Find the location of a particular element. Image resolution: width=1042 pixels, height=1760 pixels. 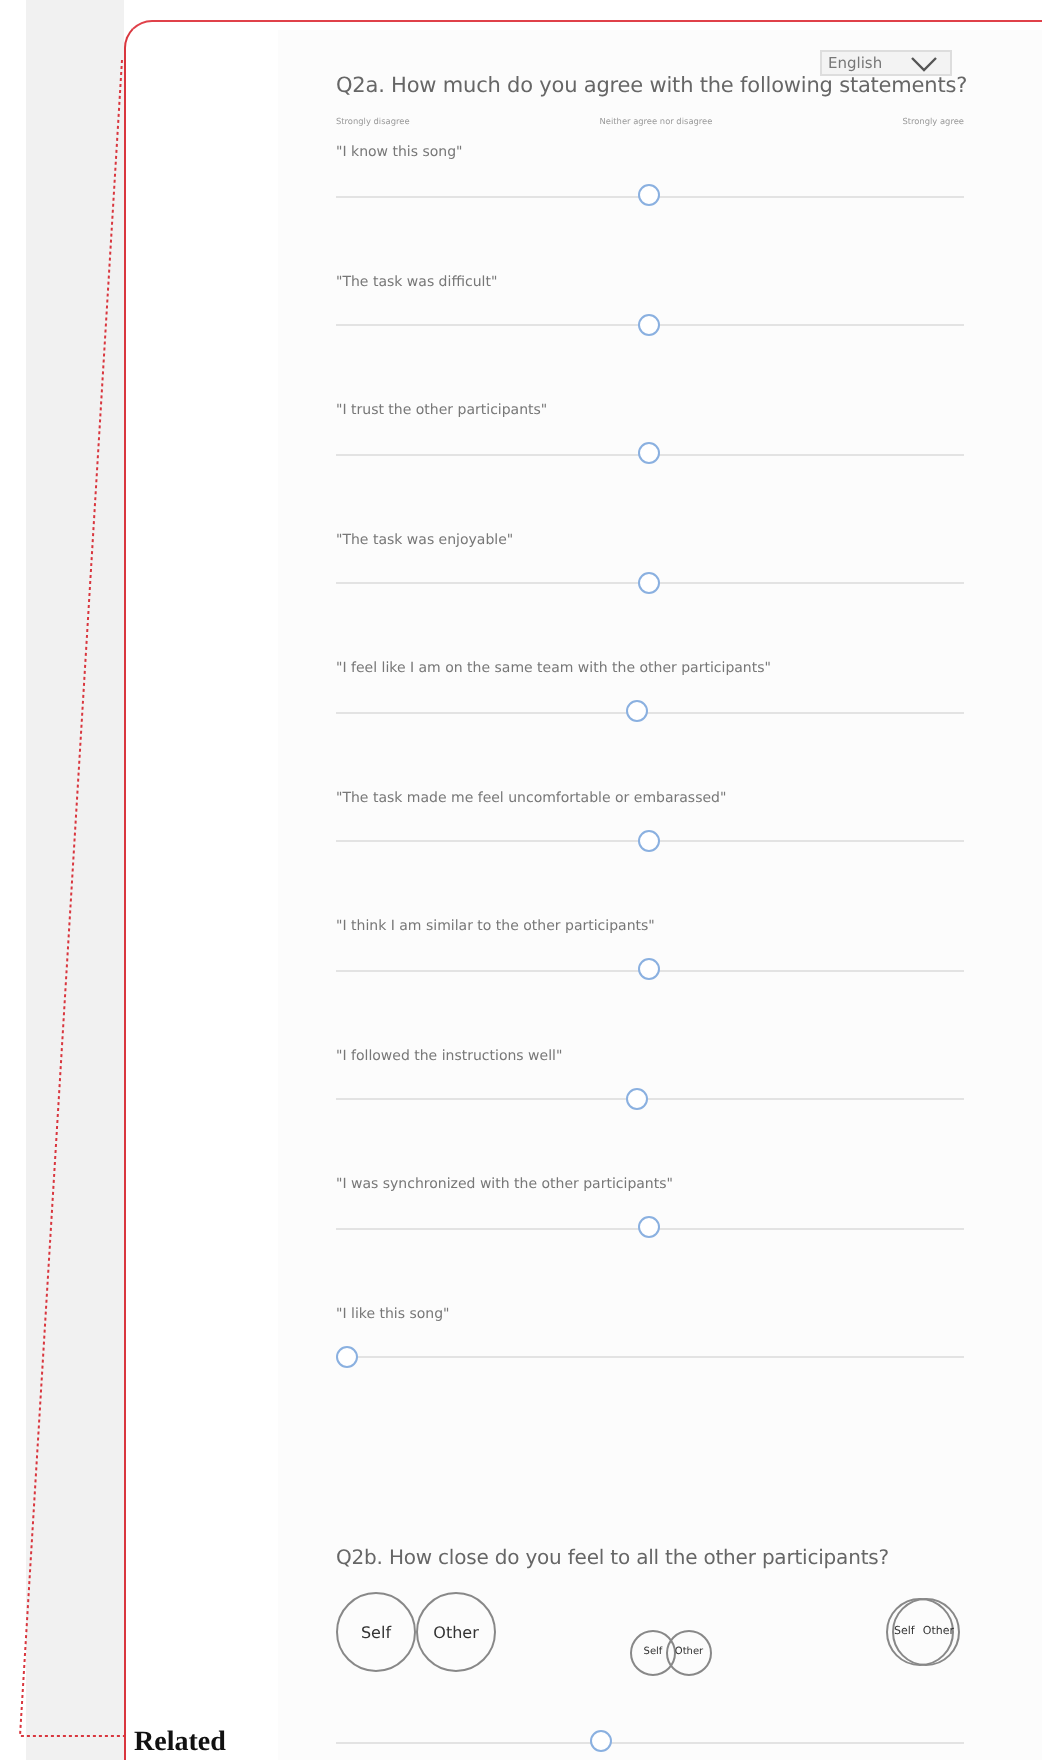

section-heading: Related is located at coordinates (180, 1744).